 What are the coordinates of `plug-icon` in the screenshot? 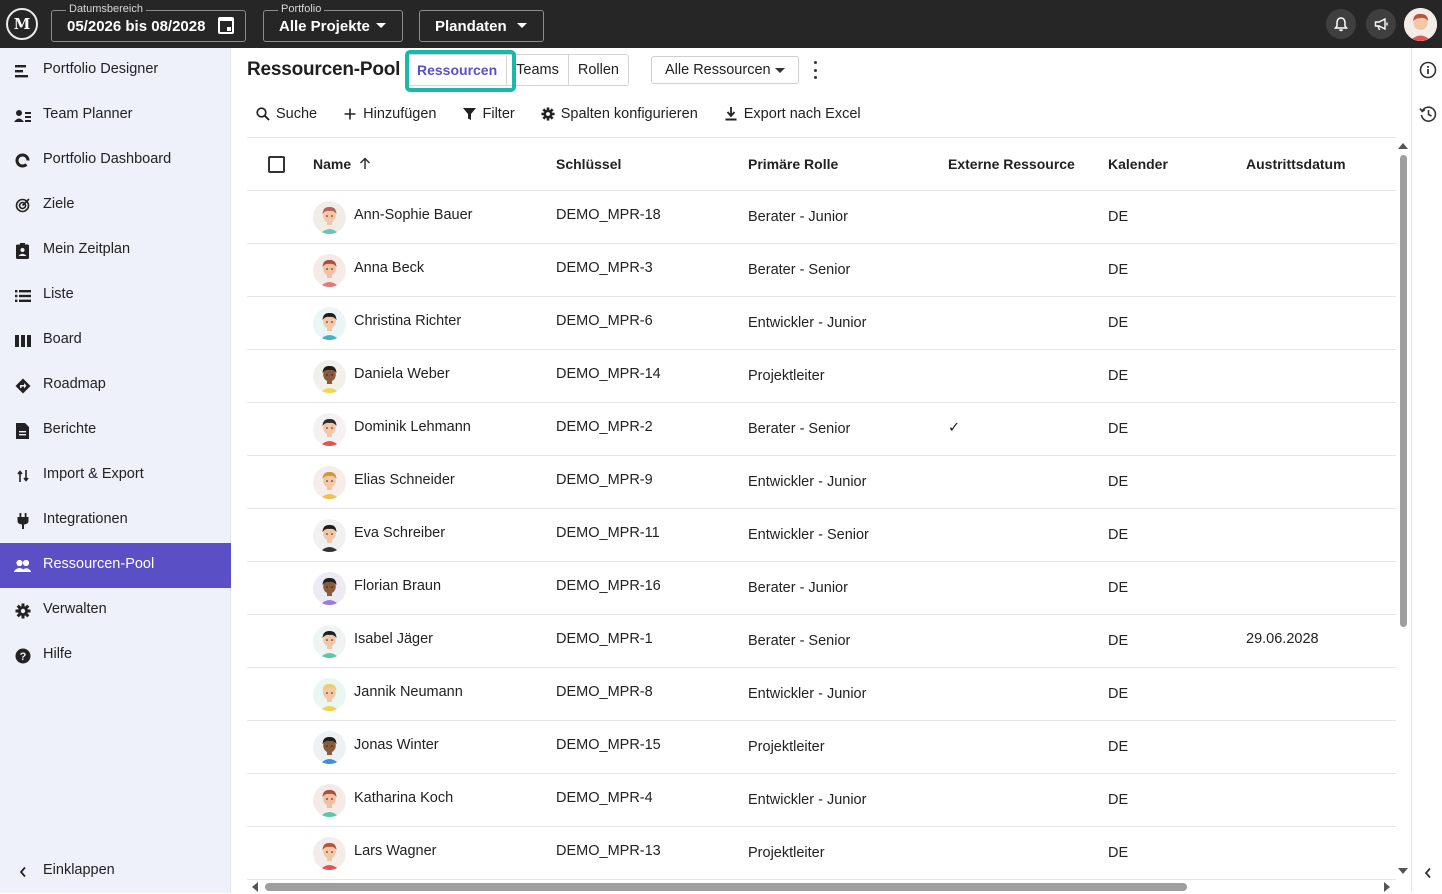 It's located at (22, 520).